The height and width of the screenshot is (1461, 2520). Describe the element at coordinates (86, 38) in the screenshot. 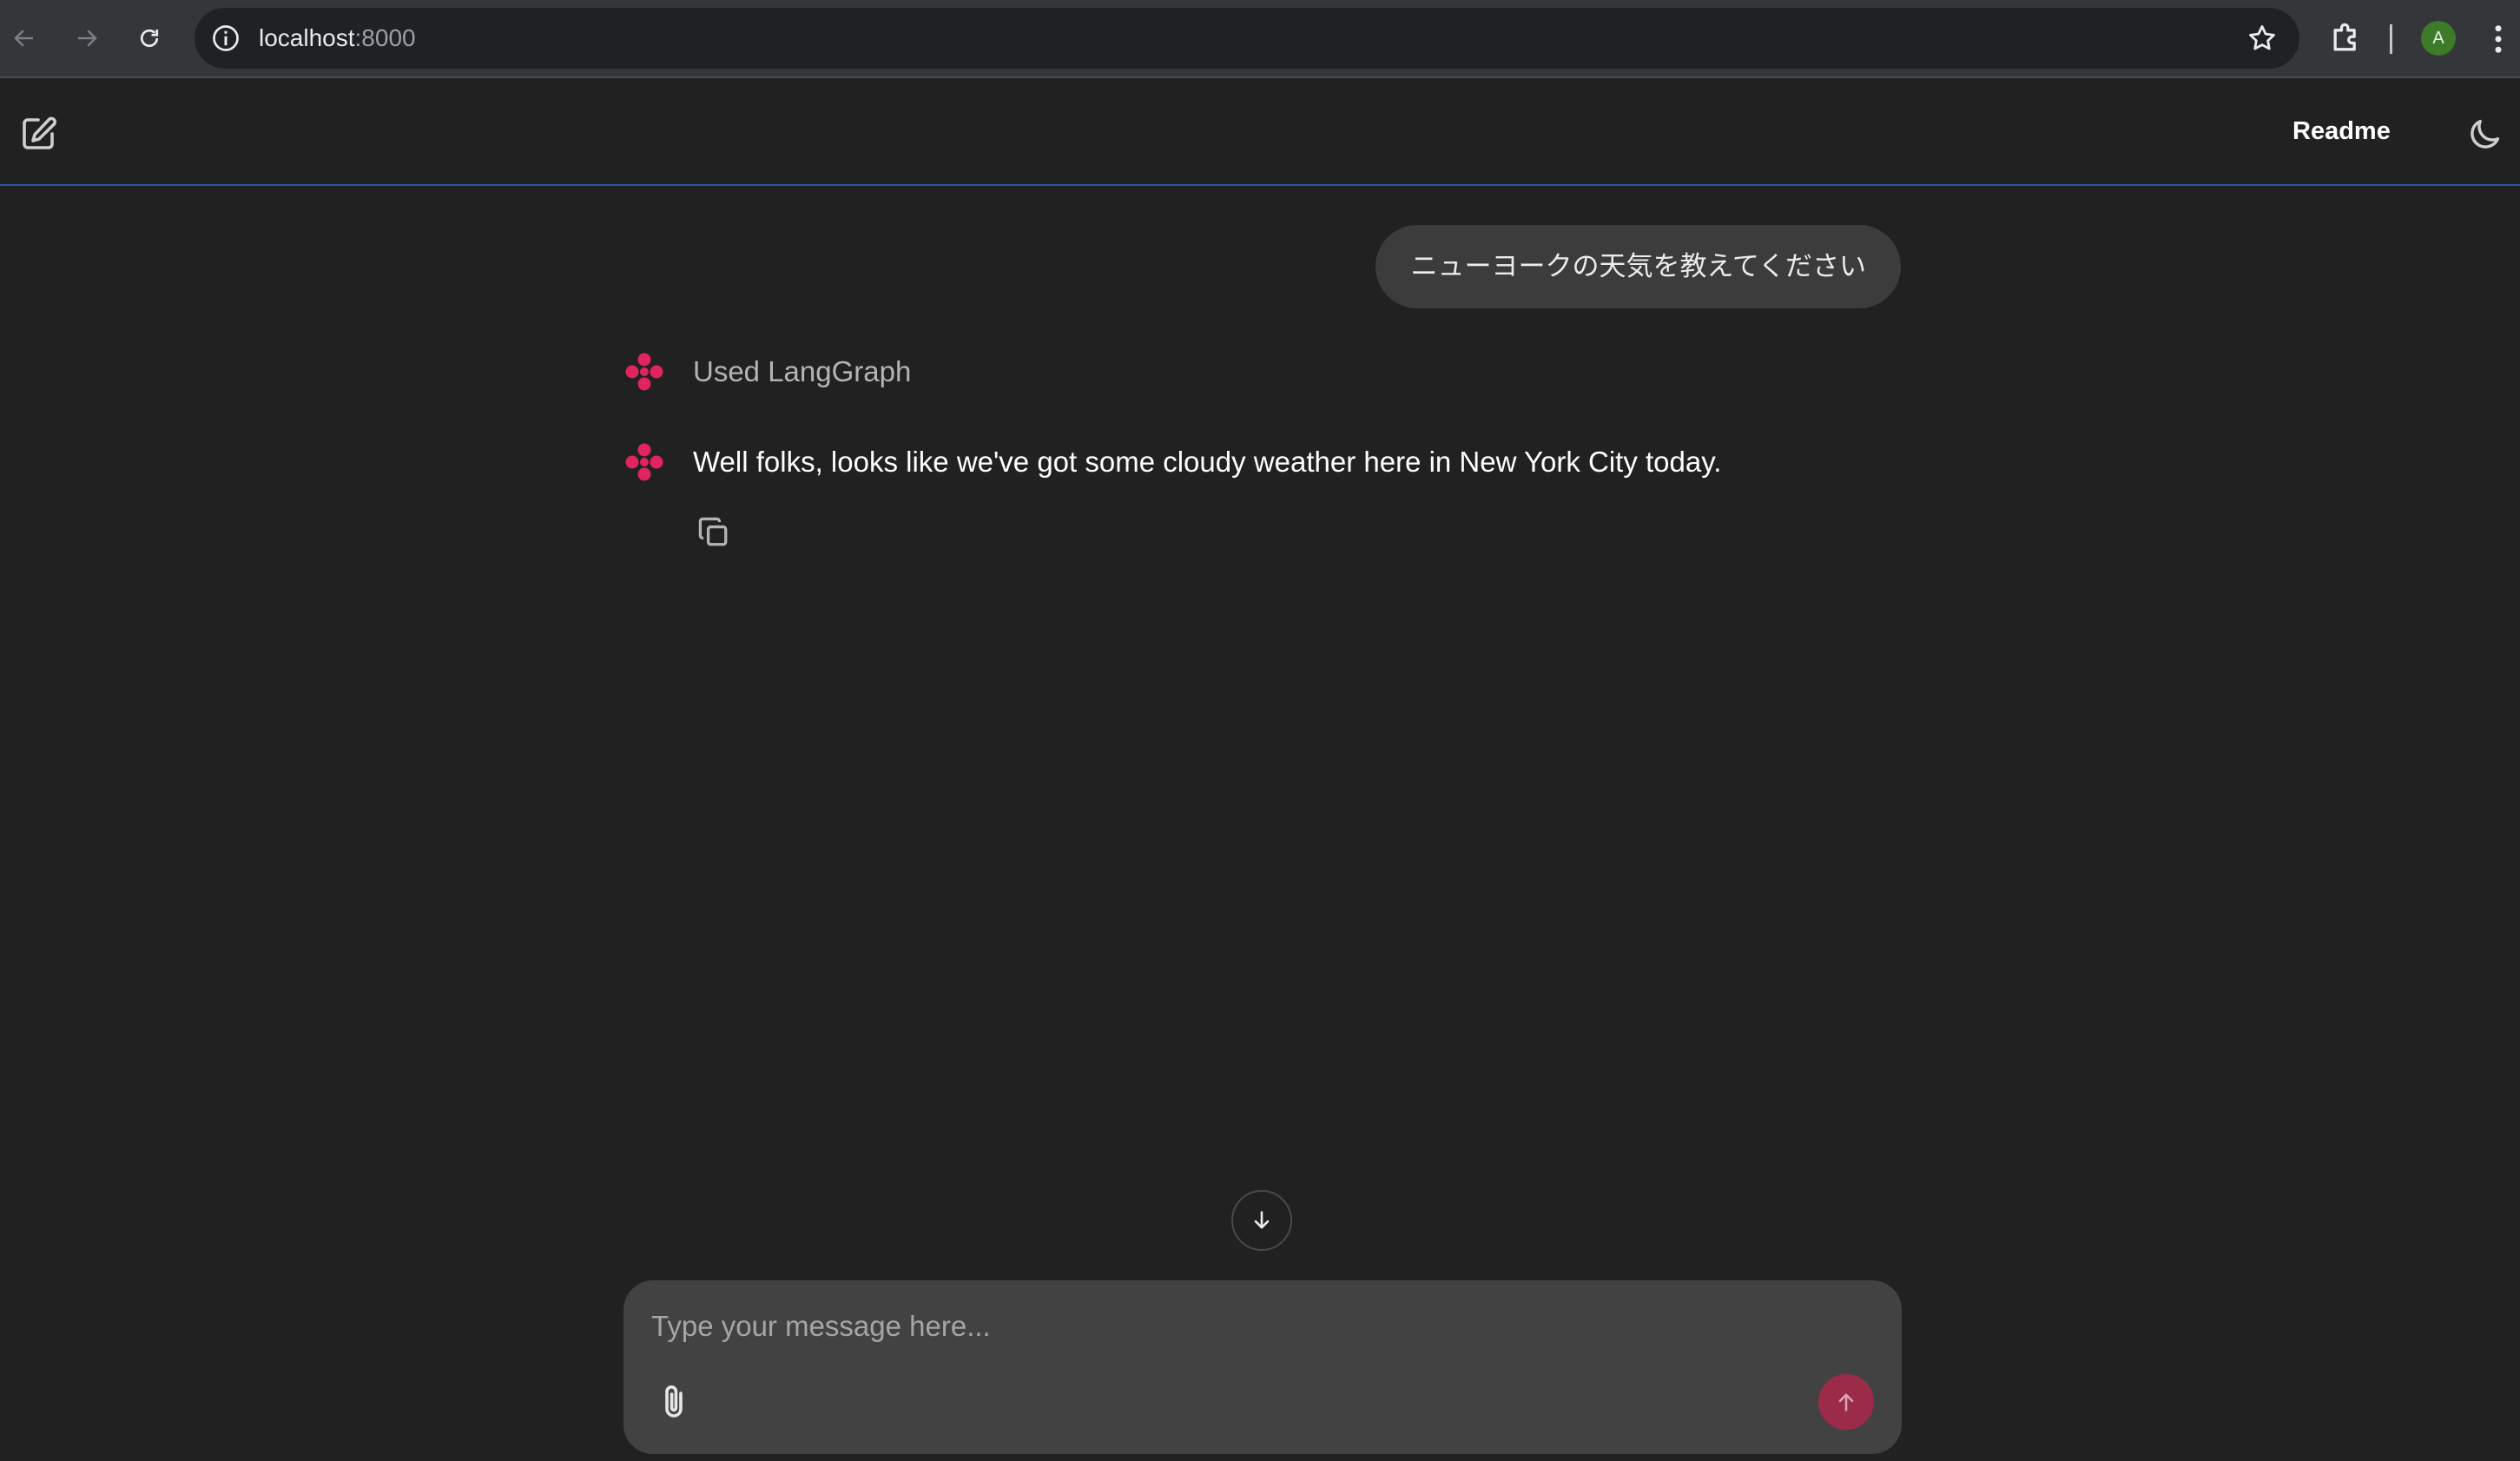

I see `forward-icon` at that location.